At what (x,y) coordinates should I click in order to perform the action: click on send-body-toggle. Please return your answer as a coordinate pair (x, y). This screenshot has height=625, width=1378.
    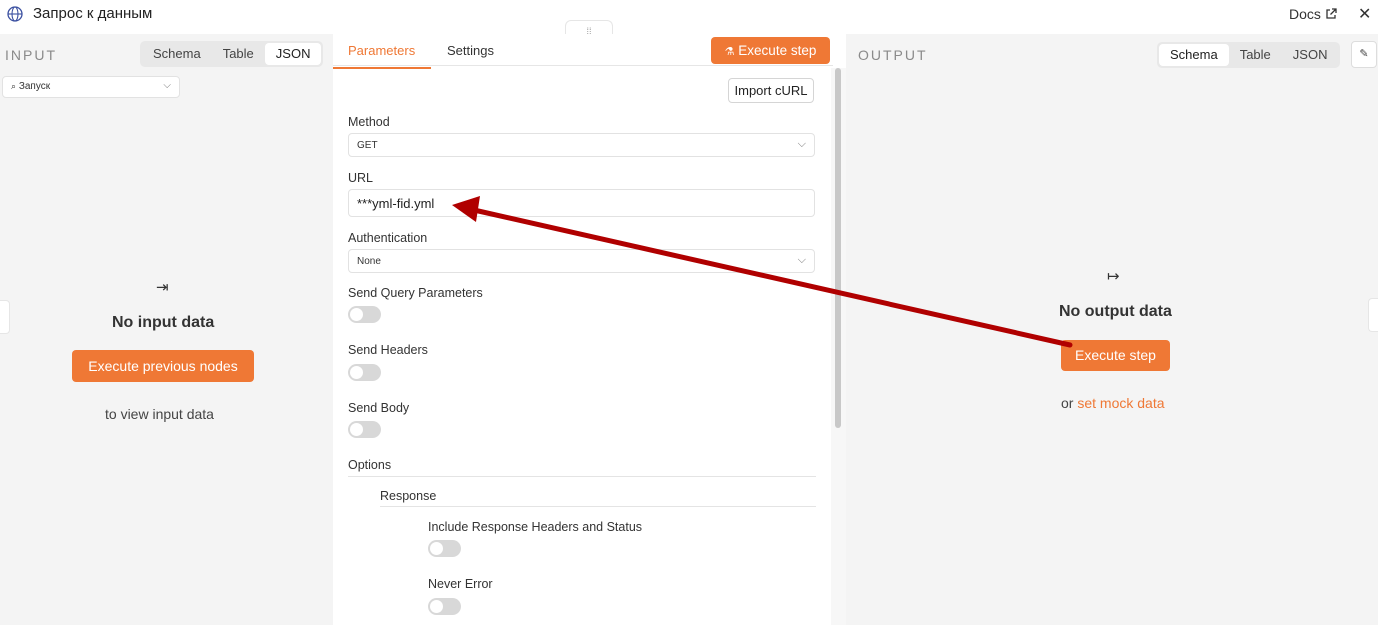
    Looking at the image, I should click on (364, 429).